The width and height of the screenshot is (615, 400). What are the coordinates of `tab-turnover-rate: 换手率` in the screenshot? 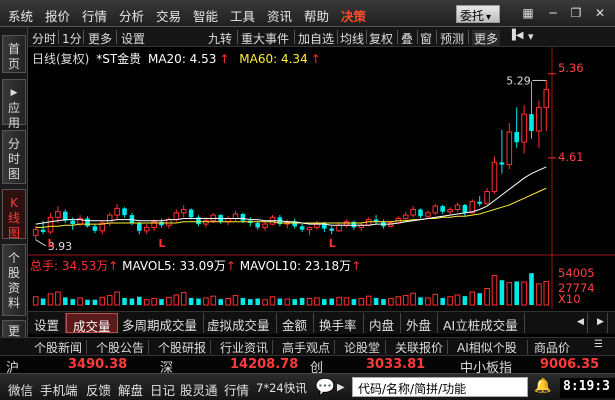 It's located at (338, 323).